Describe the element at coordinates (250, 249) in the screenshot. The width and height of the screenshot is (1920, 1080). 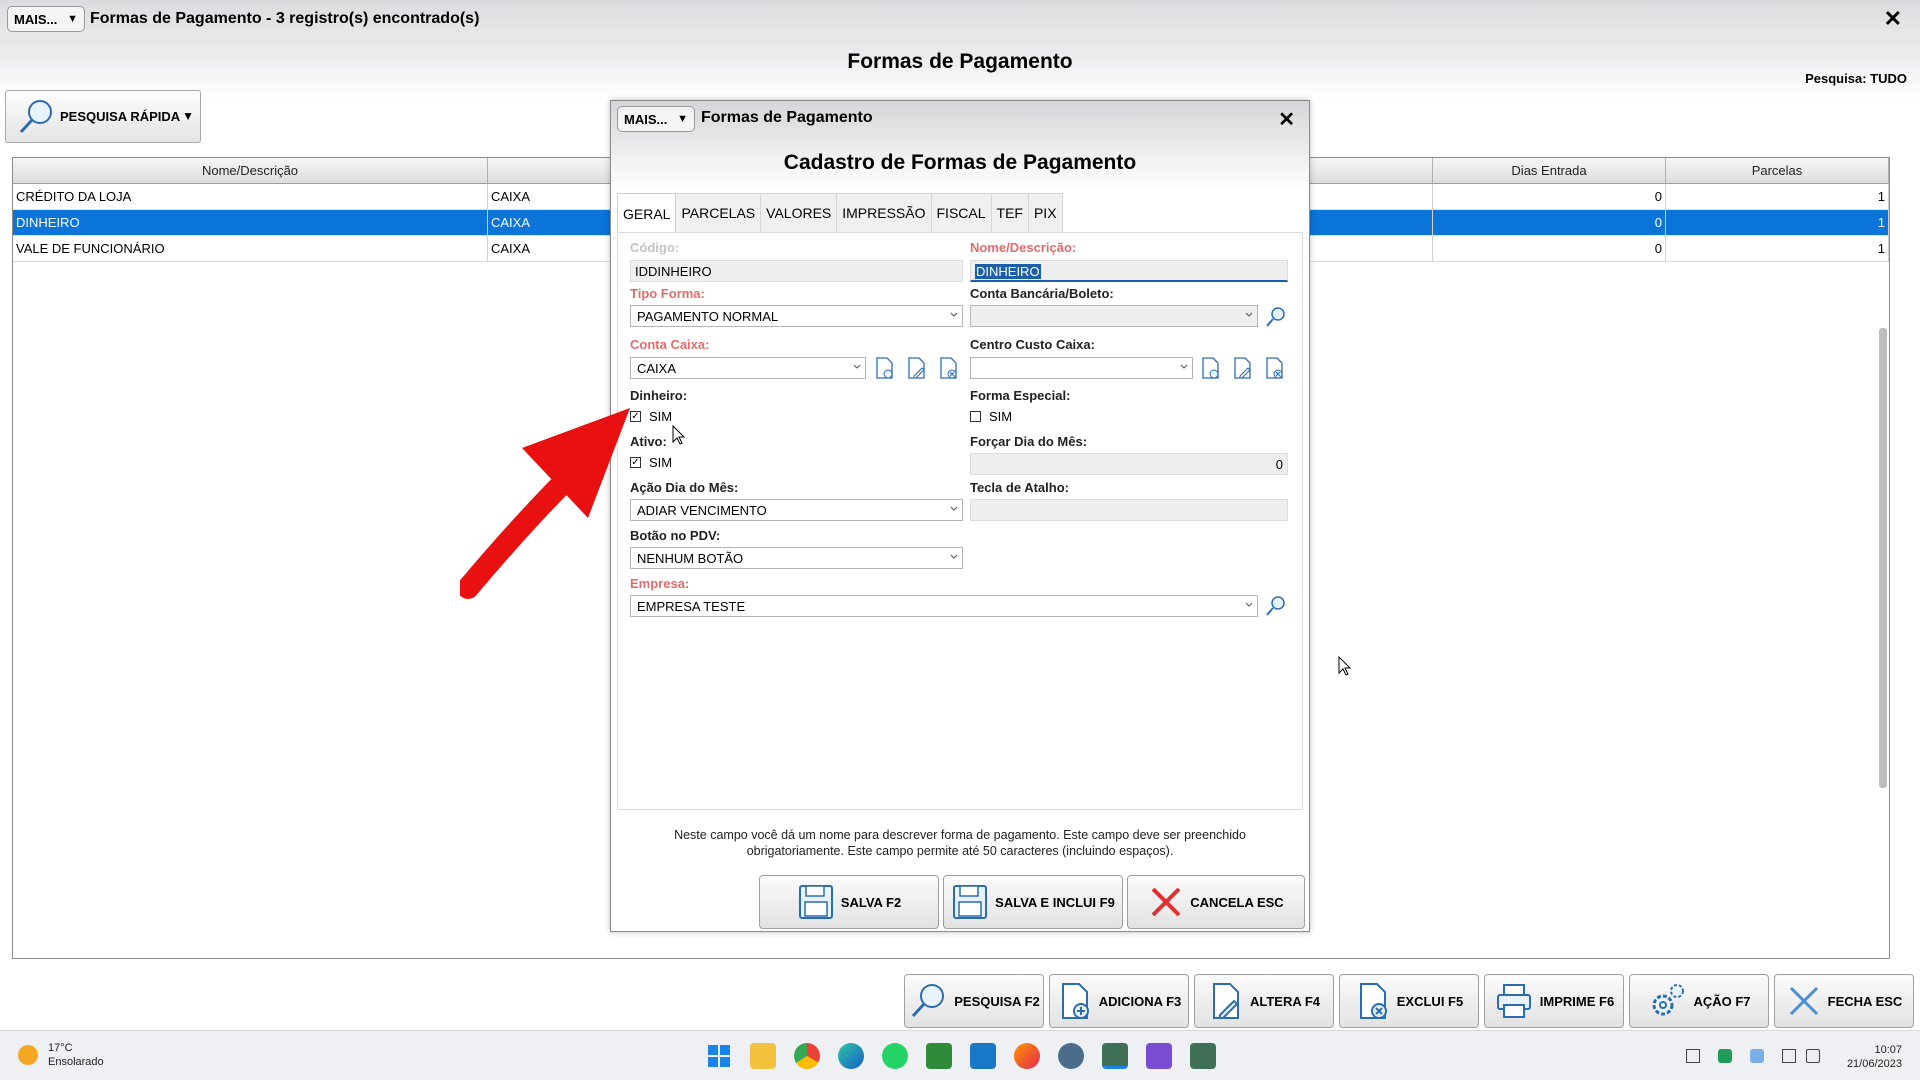
I see `cell-nome: VALE DE FUNCIONÁRIO` at that location.